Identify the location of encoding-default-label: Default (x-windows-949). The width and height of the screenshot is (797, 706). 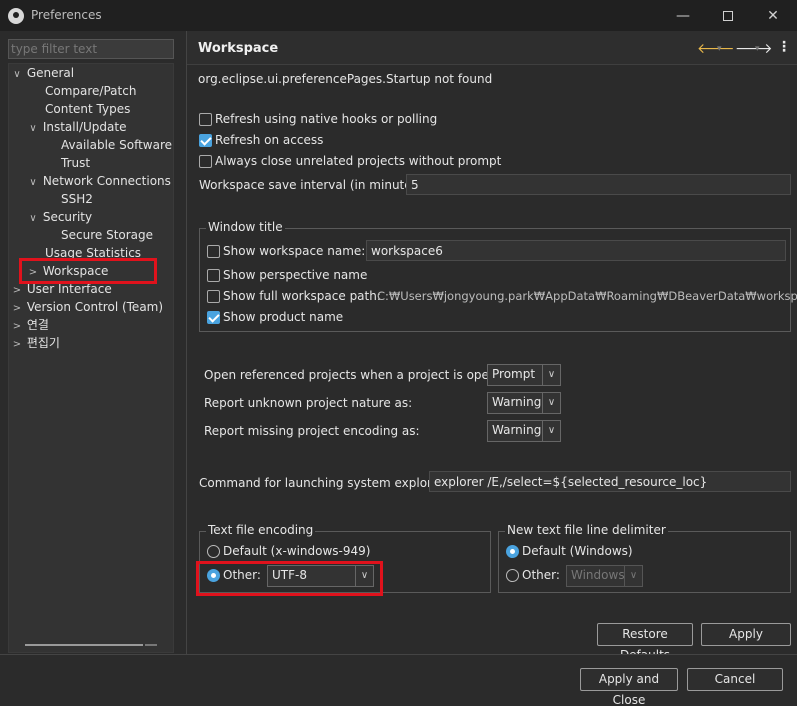
(296, 551).